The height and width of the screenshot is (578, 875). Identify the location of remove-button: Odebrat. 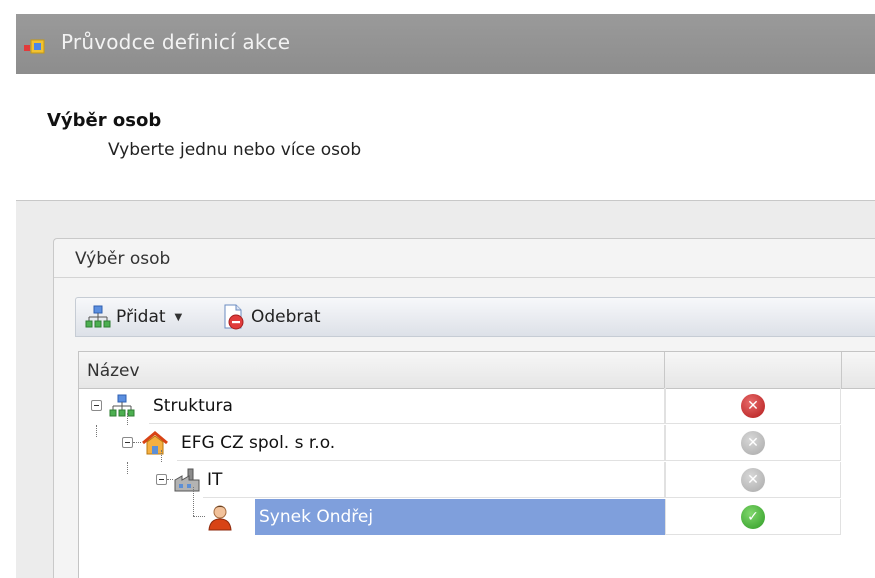
(271, 317).